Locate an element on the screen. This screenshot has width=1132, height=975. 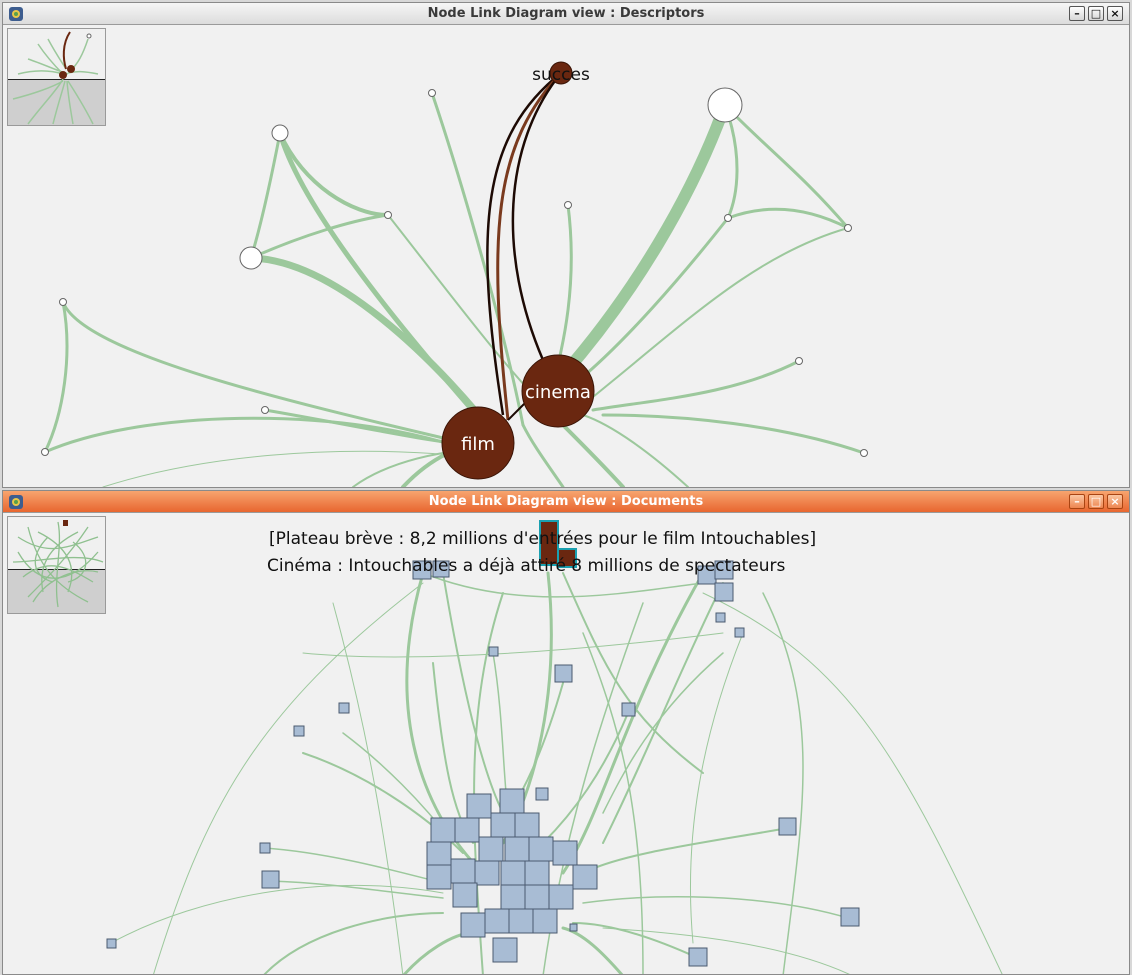
descriptors-minimap-graph is located at coordinates (55, 78).